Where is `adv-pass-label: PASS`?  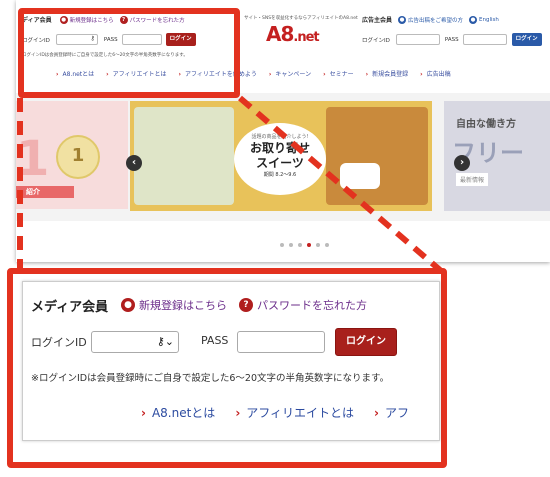 adv-pass-label: PASS is located at coordinates (451, 39).